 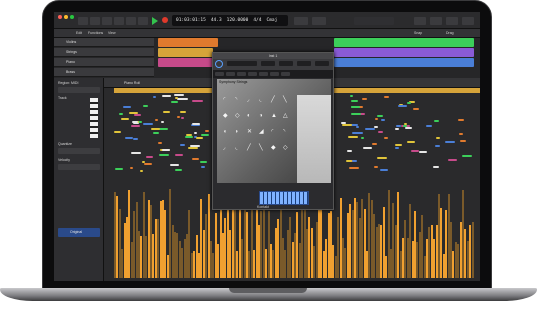 What do you see at coordinates (274, 116) in the screenshot?
I see `articulation-icon: ▲` at bounding box center [274, 116].